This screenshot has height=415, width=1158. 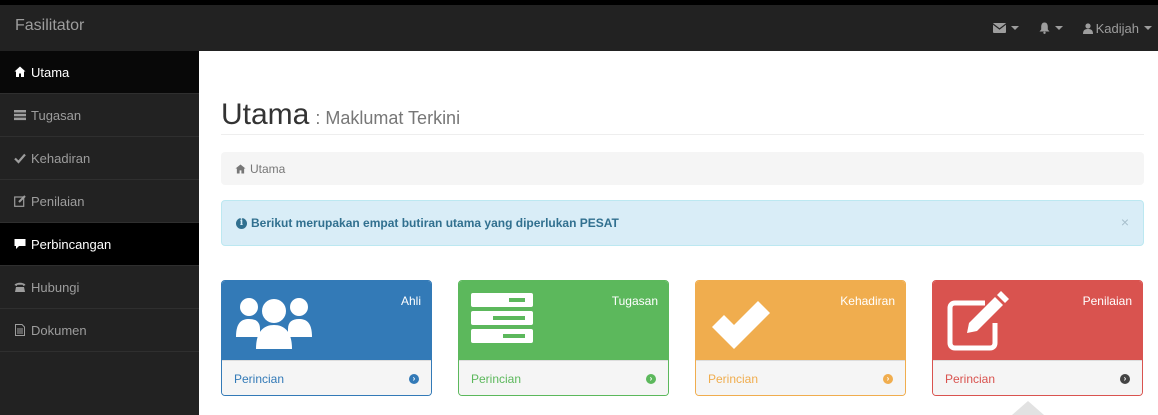 What do you see at coordinates (800, 320) in the screenshot?
I see `panel-heading: Kehadiran` at bounding box center [800, 320].